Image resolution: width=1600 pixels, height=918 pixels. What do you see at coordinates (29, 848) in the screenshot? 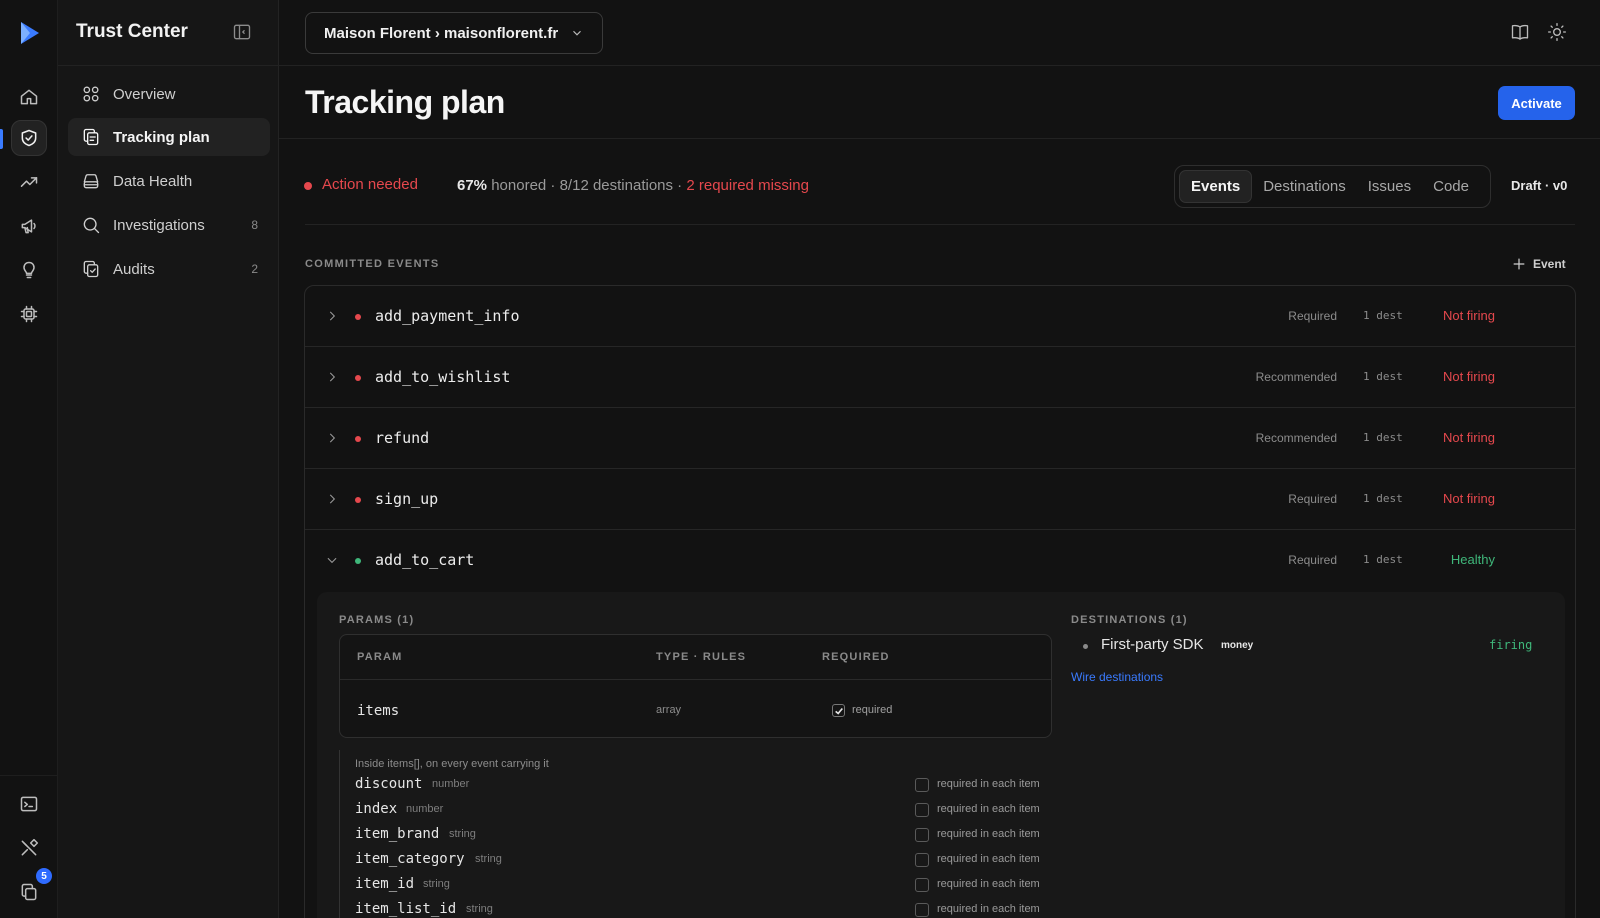
I see `tools-icon` at bounding box center [29, 848].